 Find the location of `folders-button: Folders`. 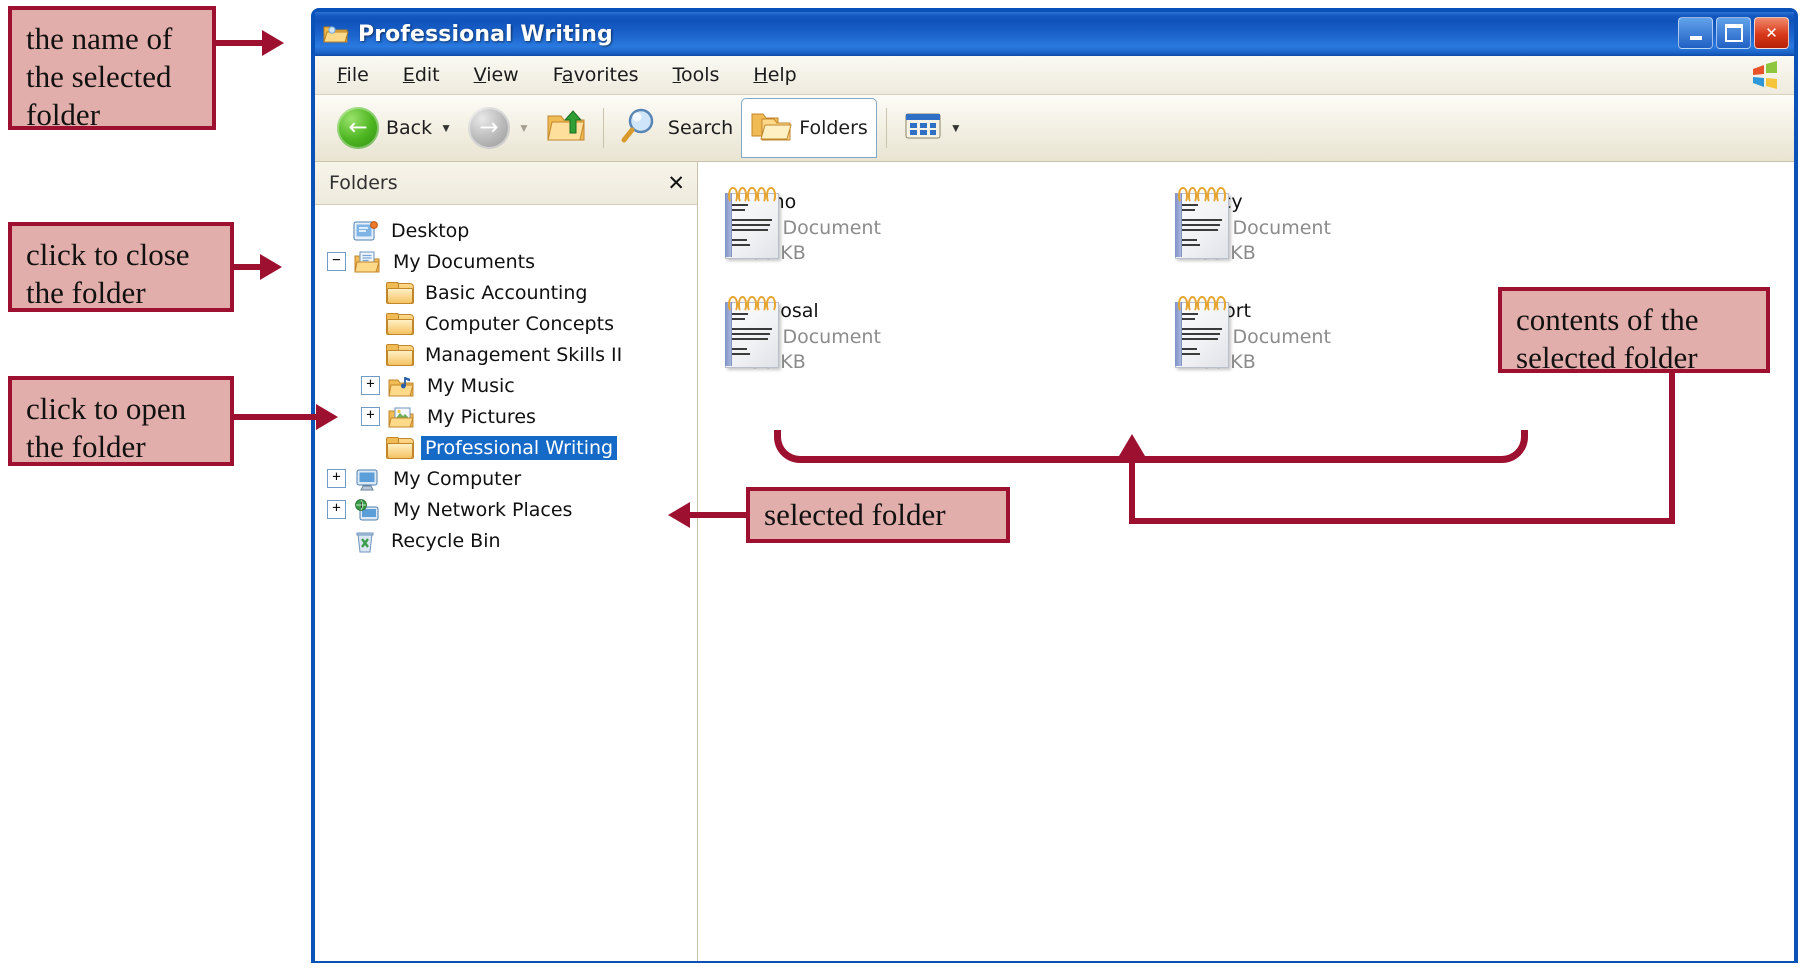

folders-button: Folders is located at coordinates (809, 128).